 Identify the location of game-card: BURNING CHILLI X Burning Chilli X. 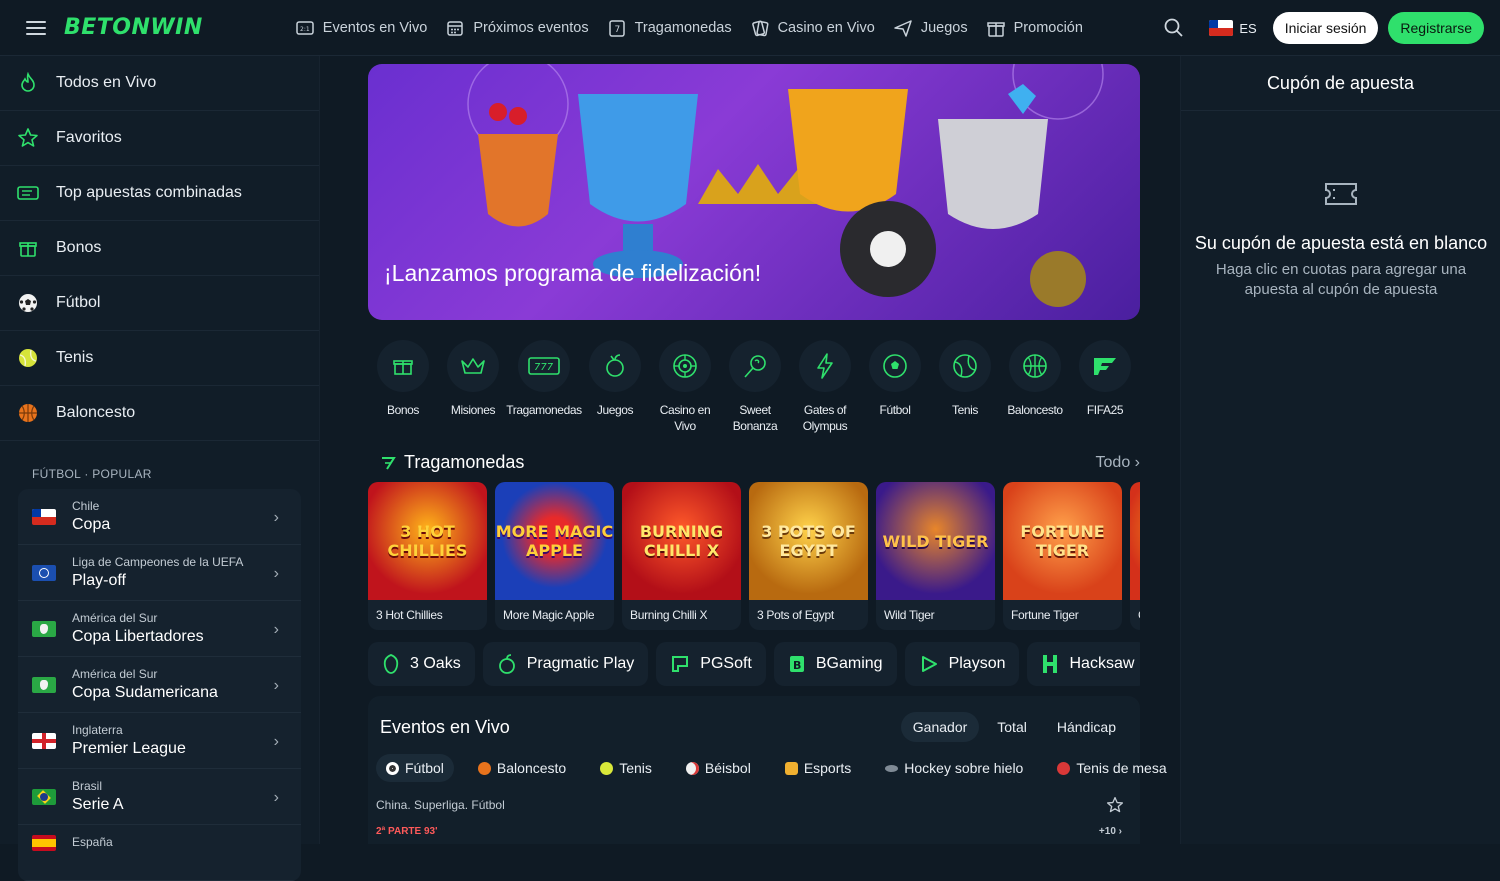
(681, 556).